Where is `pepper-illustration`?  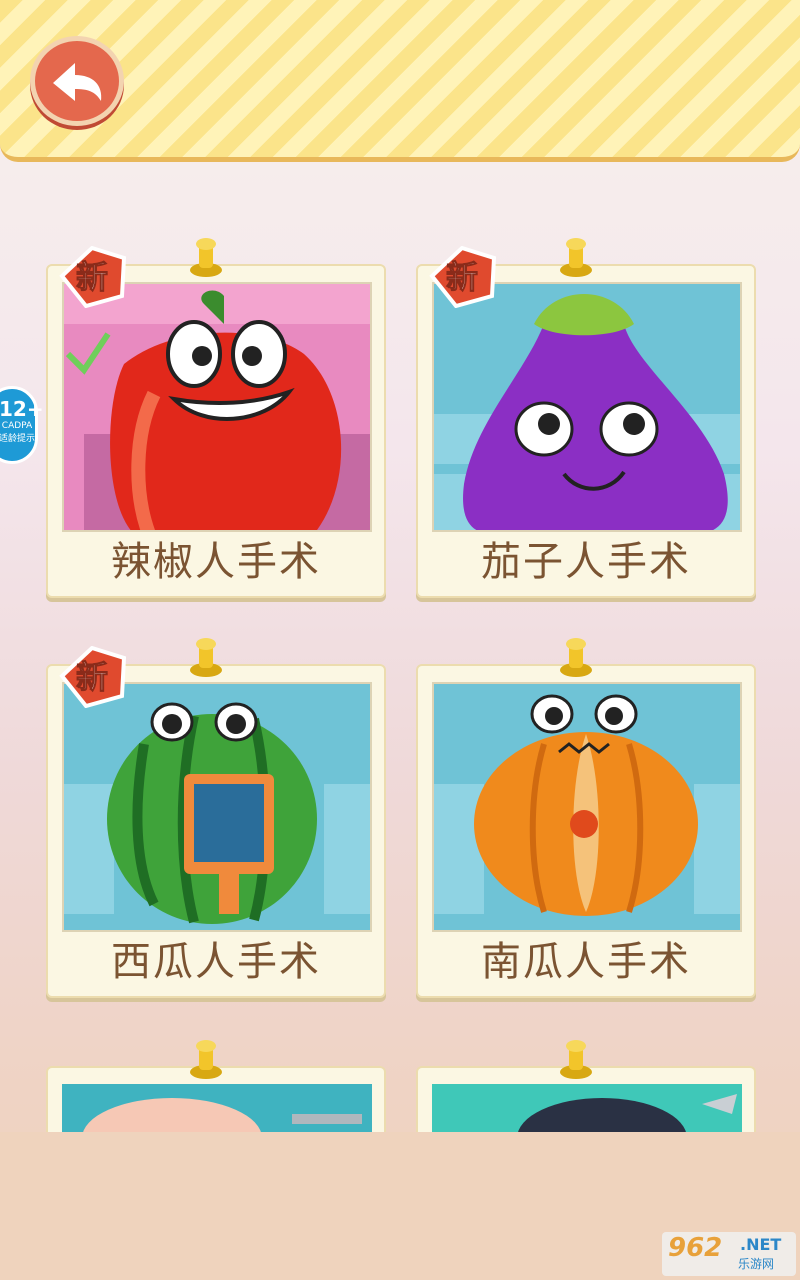 pepper-illustration is located at coordinates (217, 407).